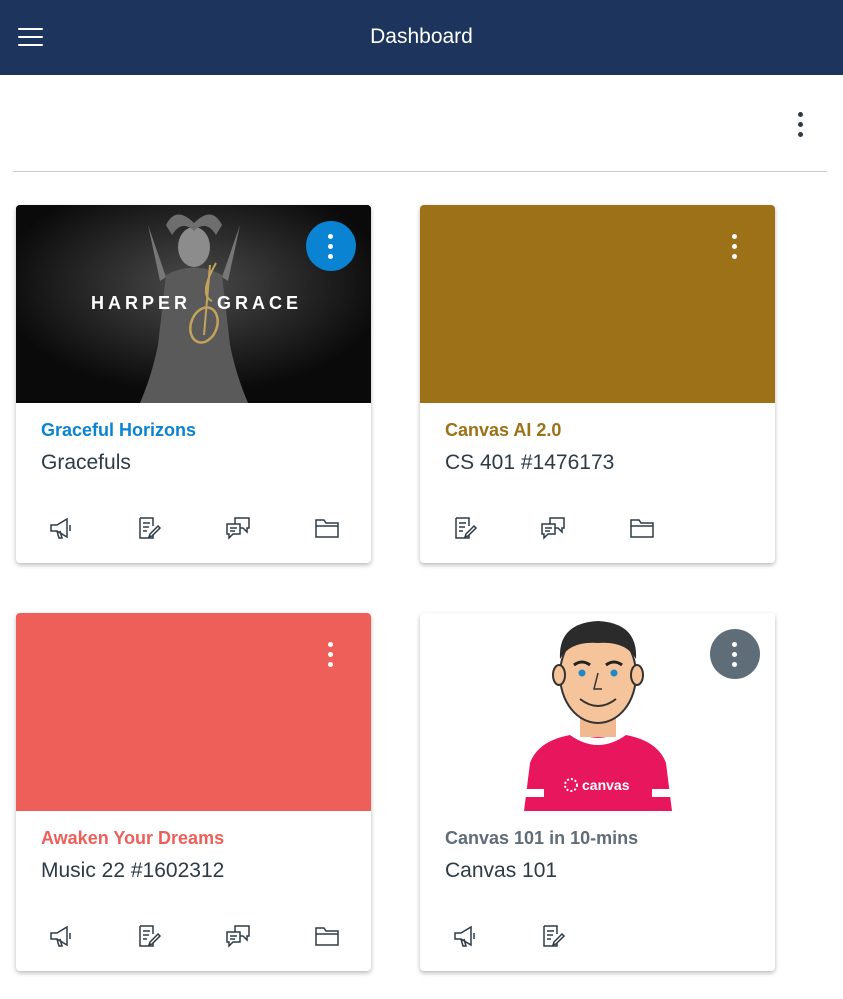 This screenshot has width=843, height=999. I want to click on course-card-hero-image: HARPER GRACE, so click(193, 304).